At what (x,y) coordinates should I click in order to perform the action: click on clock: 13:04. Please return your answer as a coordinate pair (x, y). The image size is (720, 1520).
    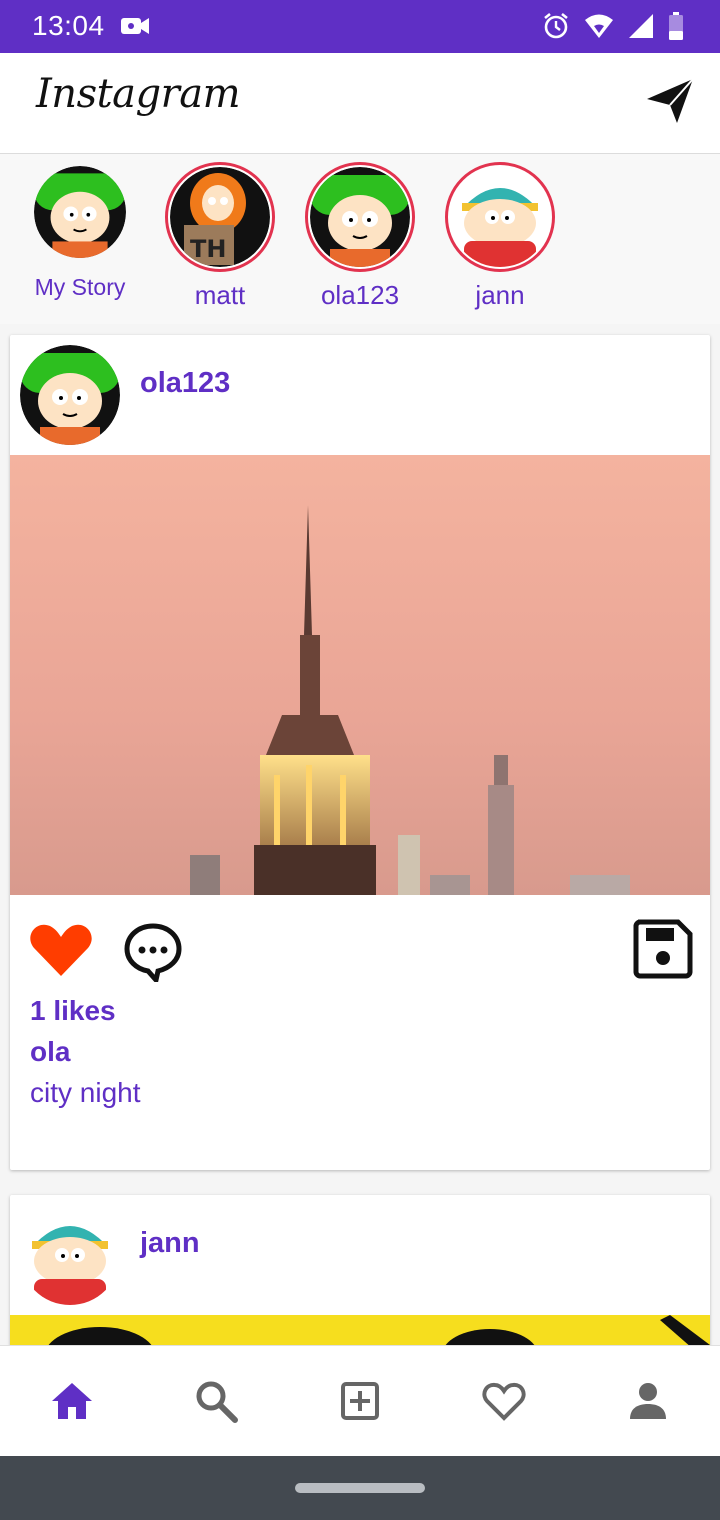
    Looking at the image, I should click on (68, 25).